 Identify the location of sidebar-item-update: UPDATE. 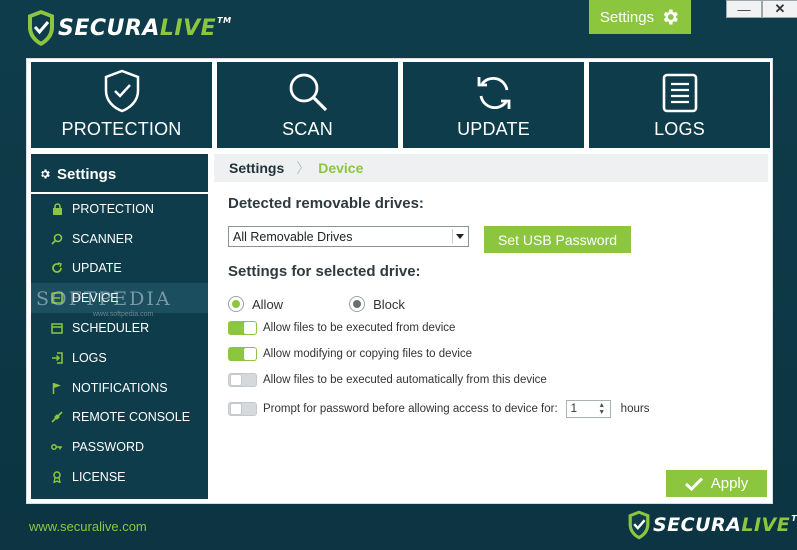
(119, 269).